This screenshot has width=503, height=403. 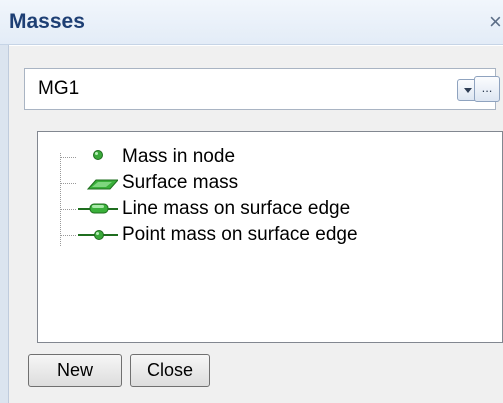 I want to click on tree-item-label: Mass in node, so click(x=179, y=156).